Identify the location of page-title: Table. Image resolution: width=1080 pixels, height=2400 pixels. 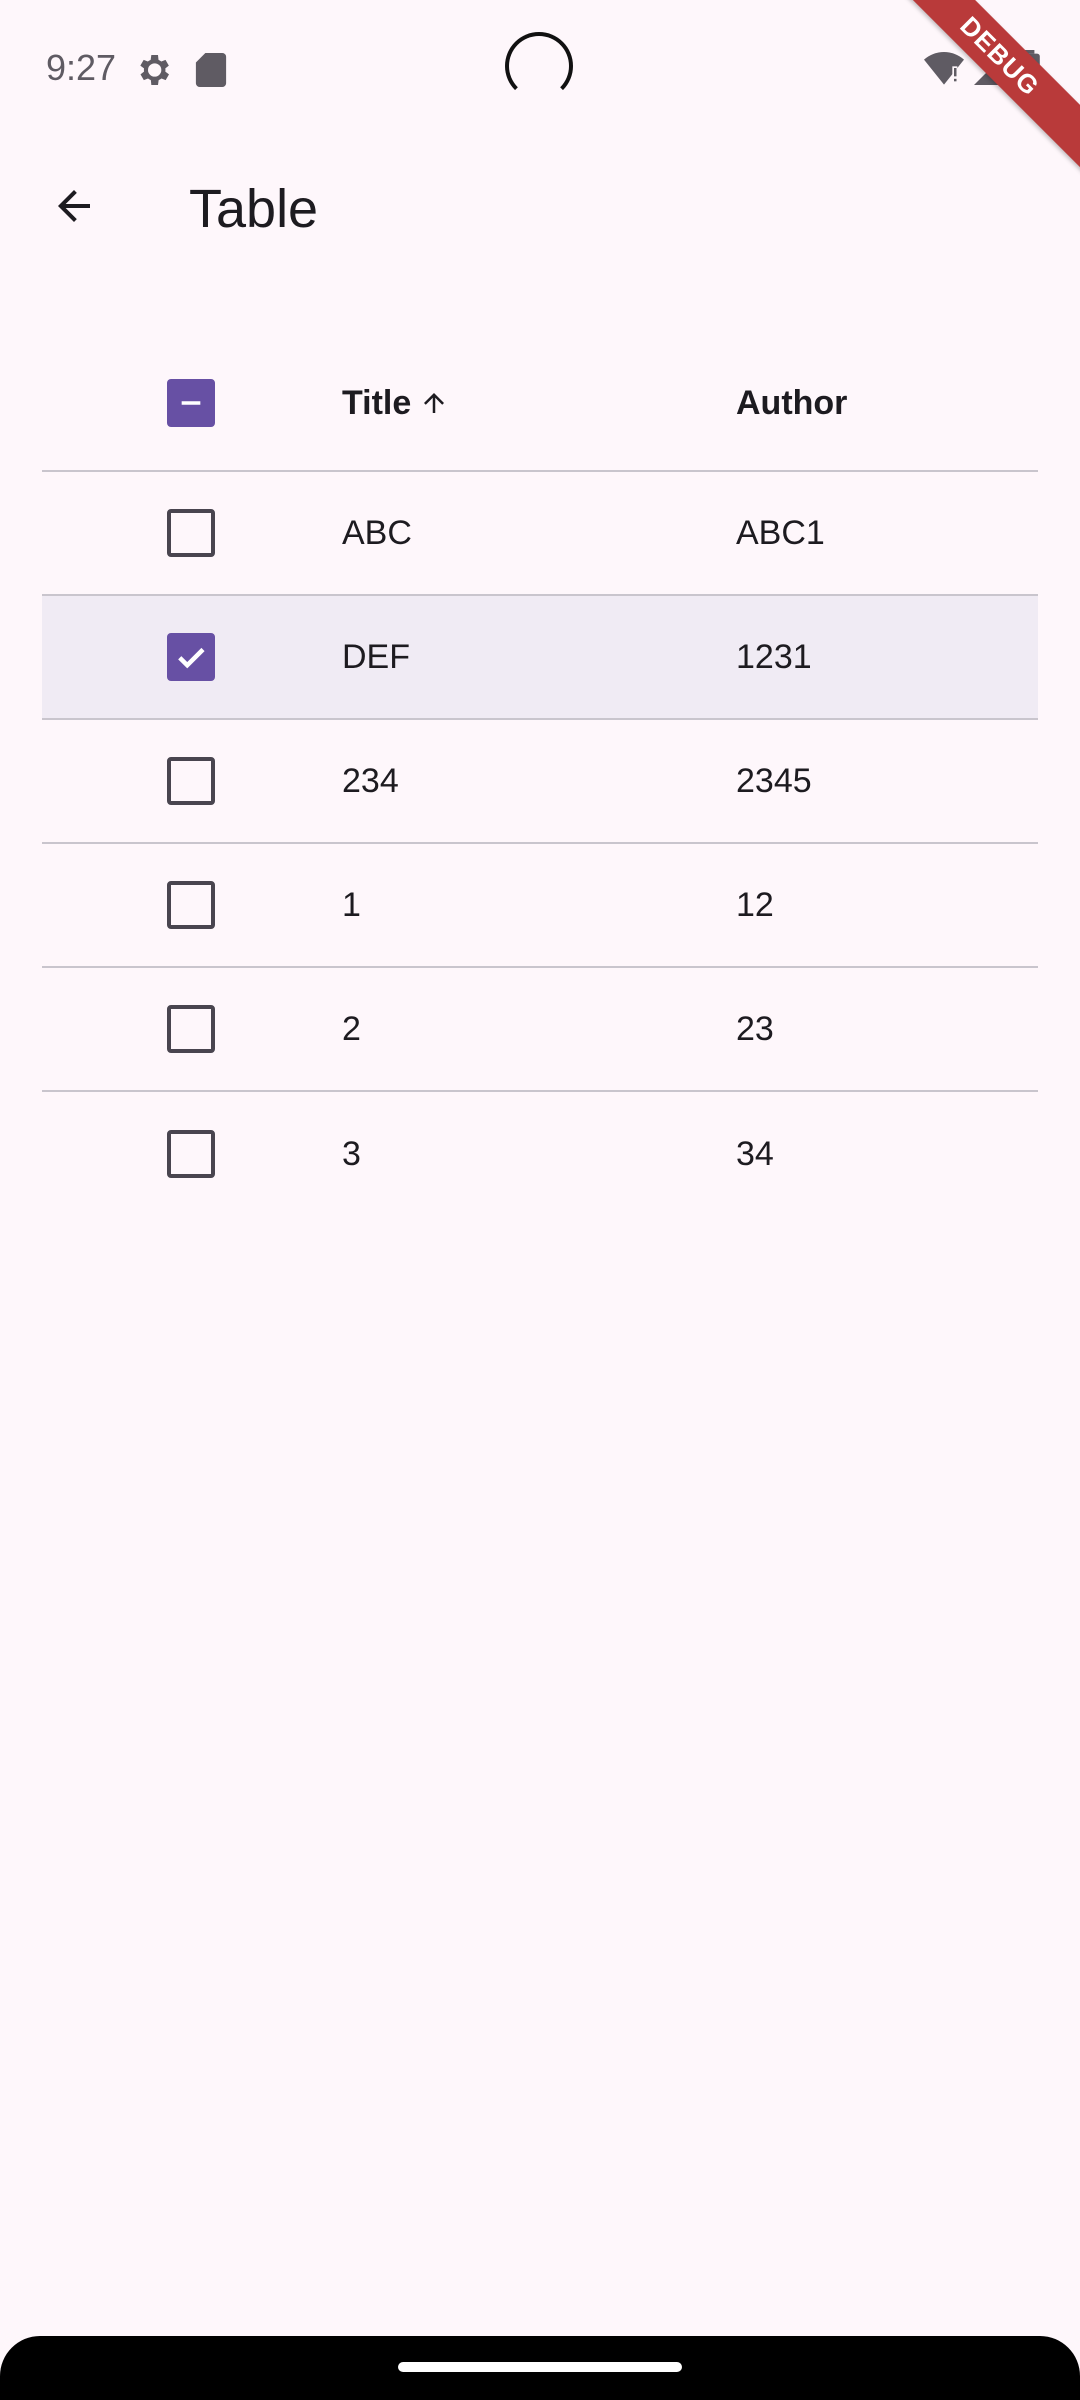
(254, 209).